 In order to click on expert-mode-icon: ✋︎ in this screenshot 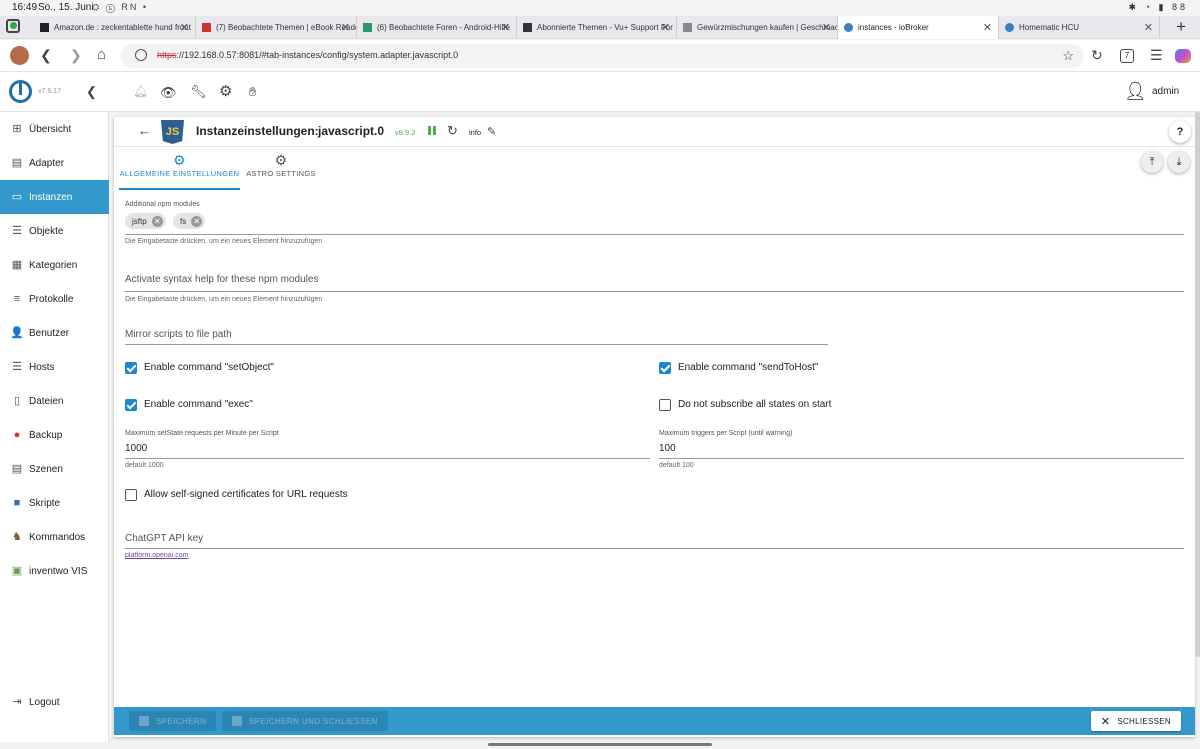, I will do `click(252, 92)`.